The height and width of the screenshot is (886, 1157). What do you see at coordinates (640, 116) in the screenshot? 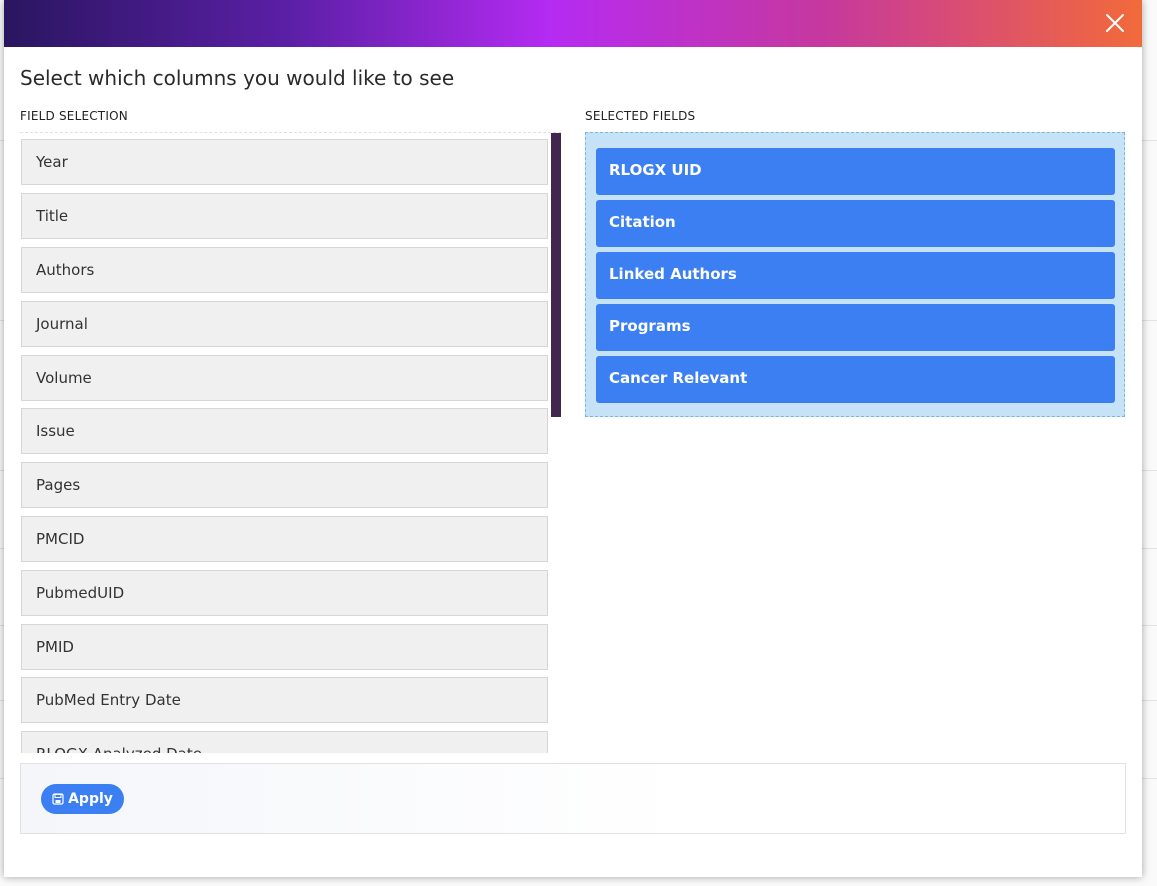
I see `selected-fields-label: SELECTED FIELDS` at bounding box center [640, 116].